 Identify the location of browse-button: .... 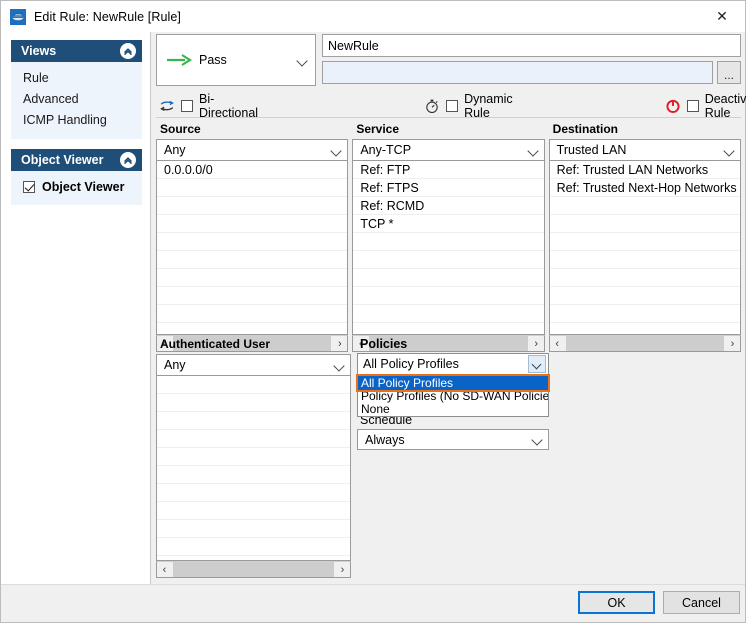
(729, 72).